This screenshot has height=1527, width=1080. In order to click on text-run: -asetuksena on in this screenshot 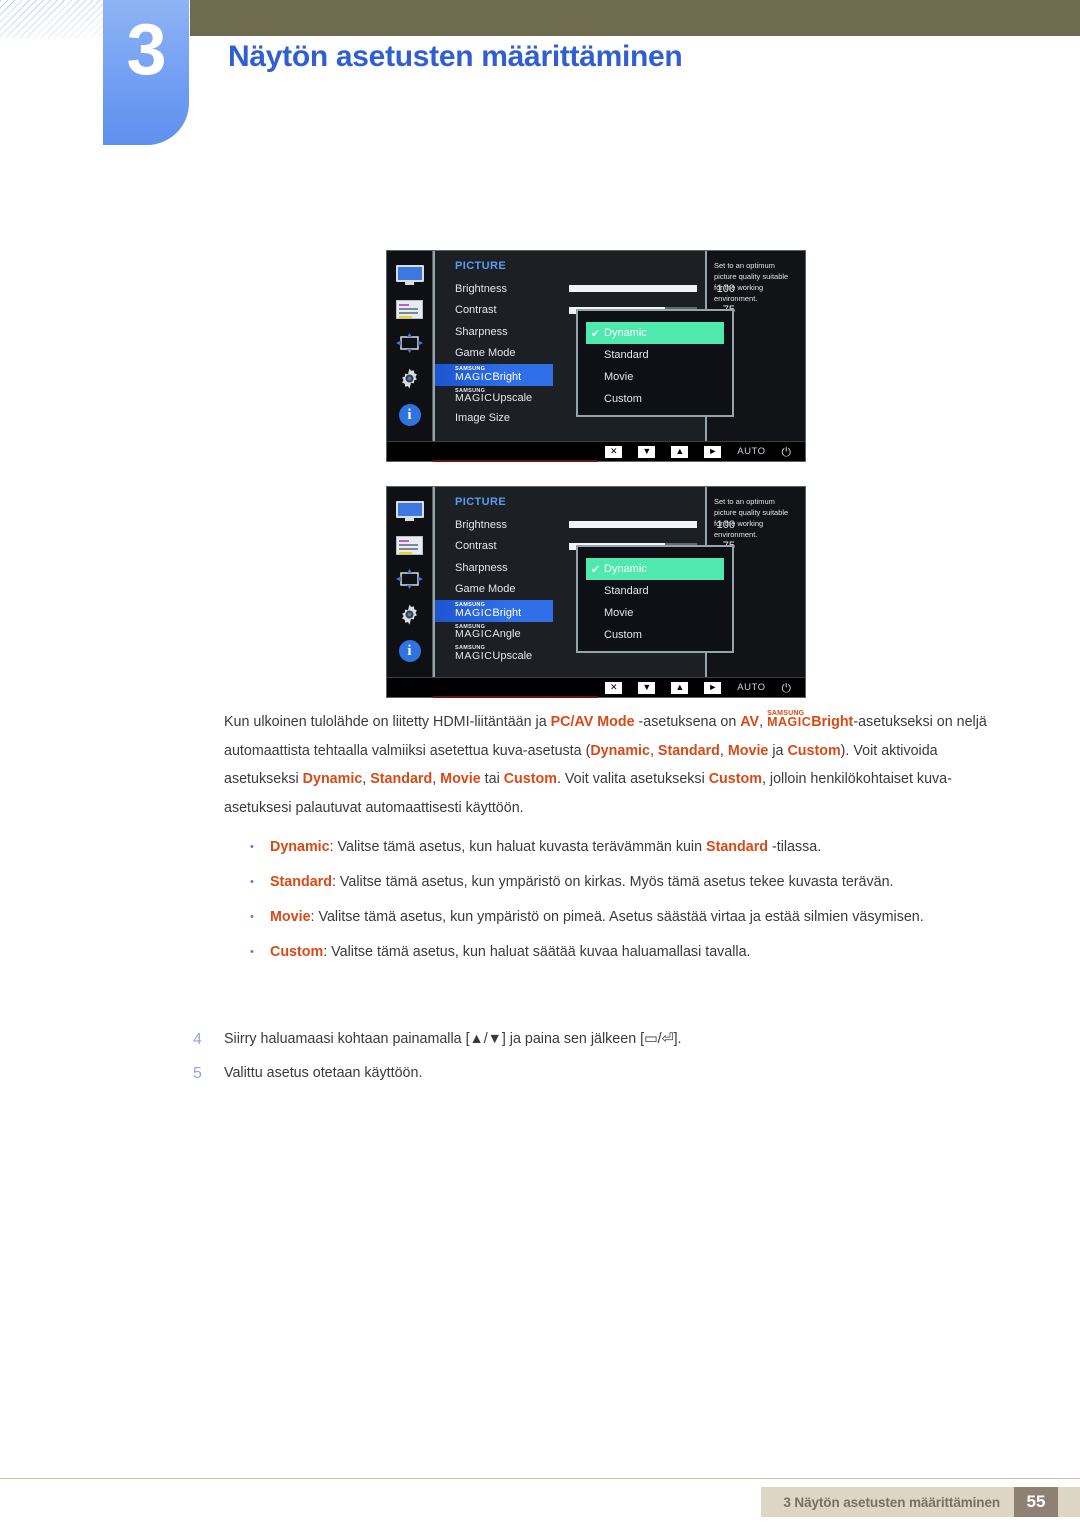, I will do `click(687, 722)`.